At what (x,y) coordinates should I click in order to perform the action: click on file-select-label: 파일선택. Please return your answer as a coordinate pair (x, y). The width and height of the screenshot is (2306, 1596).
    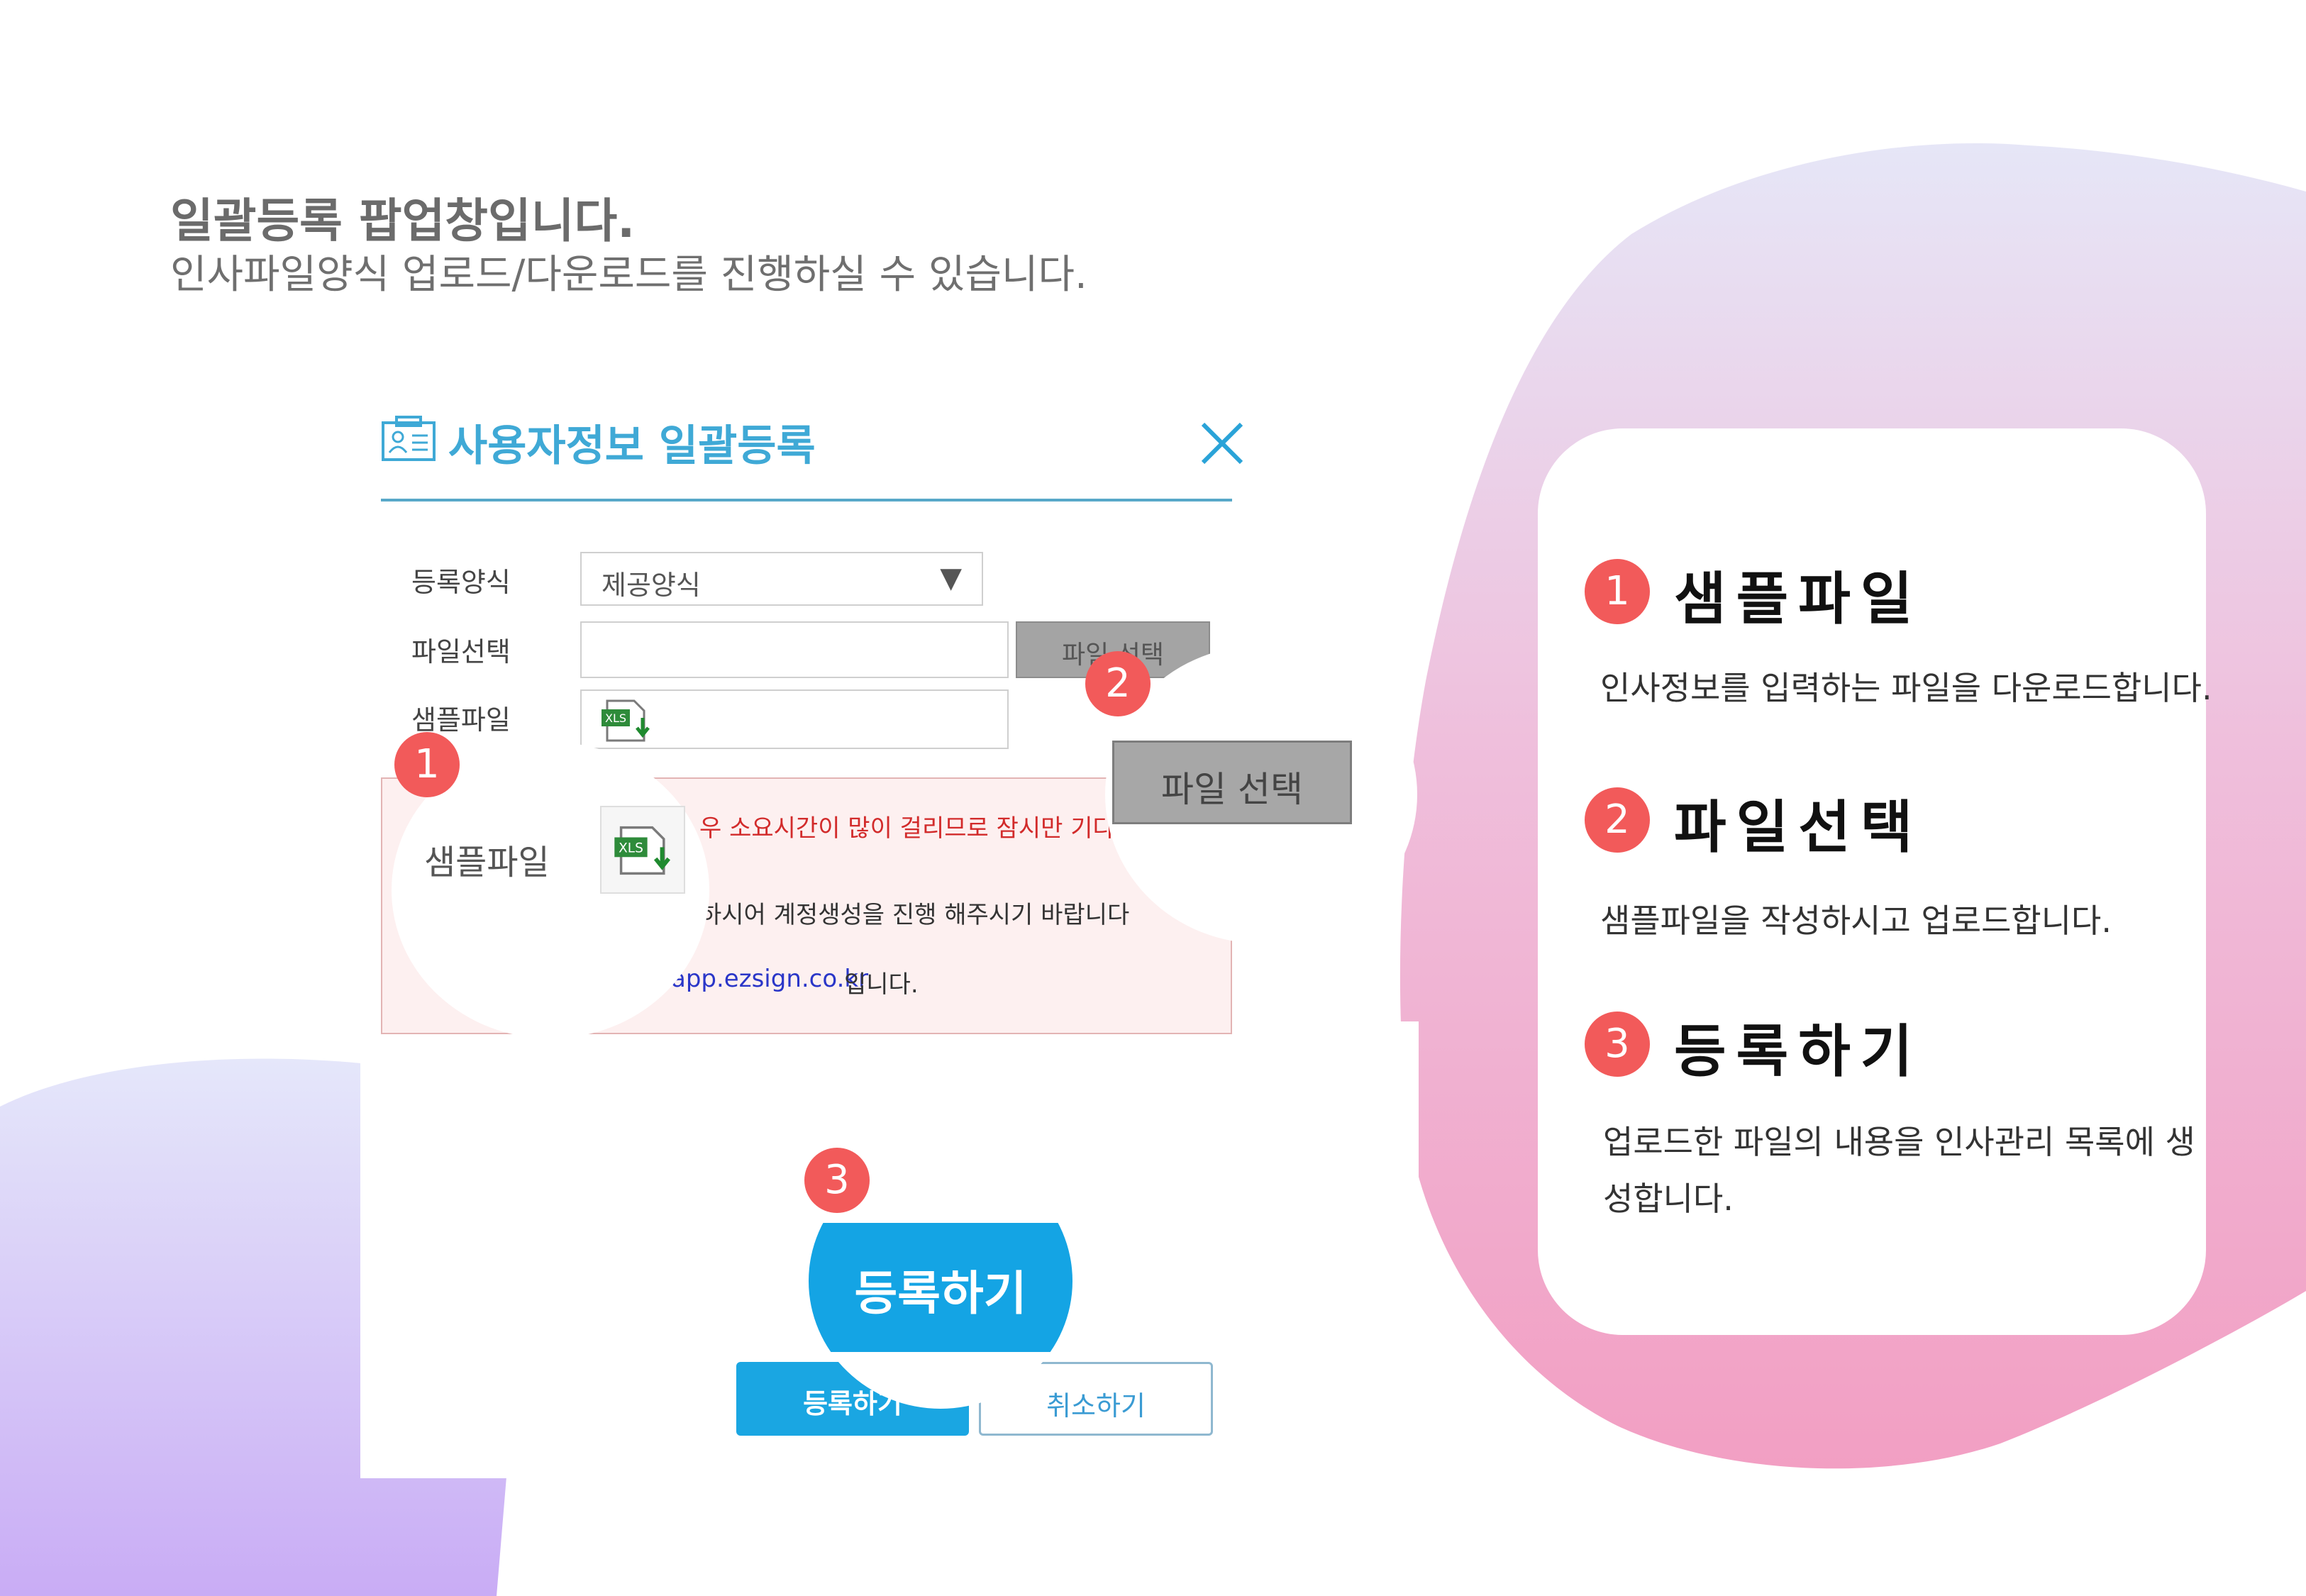
    Looking at the image, I should click on (461, 651).